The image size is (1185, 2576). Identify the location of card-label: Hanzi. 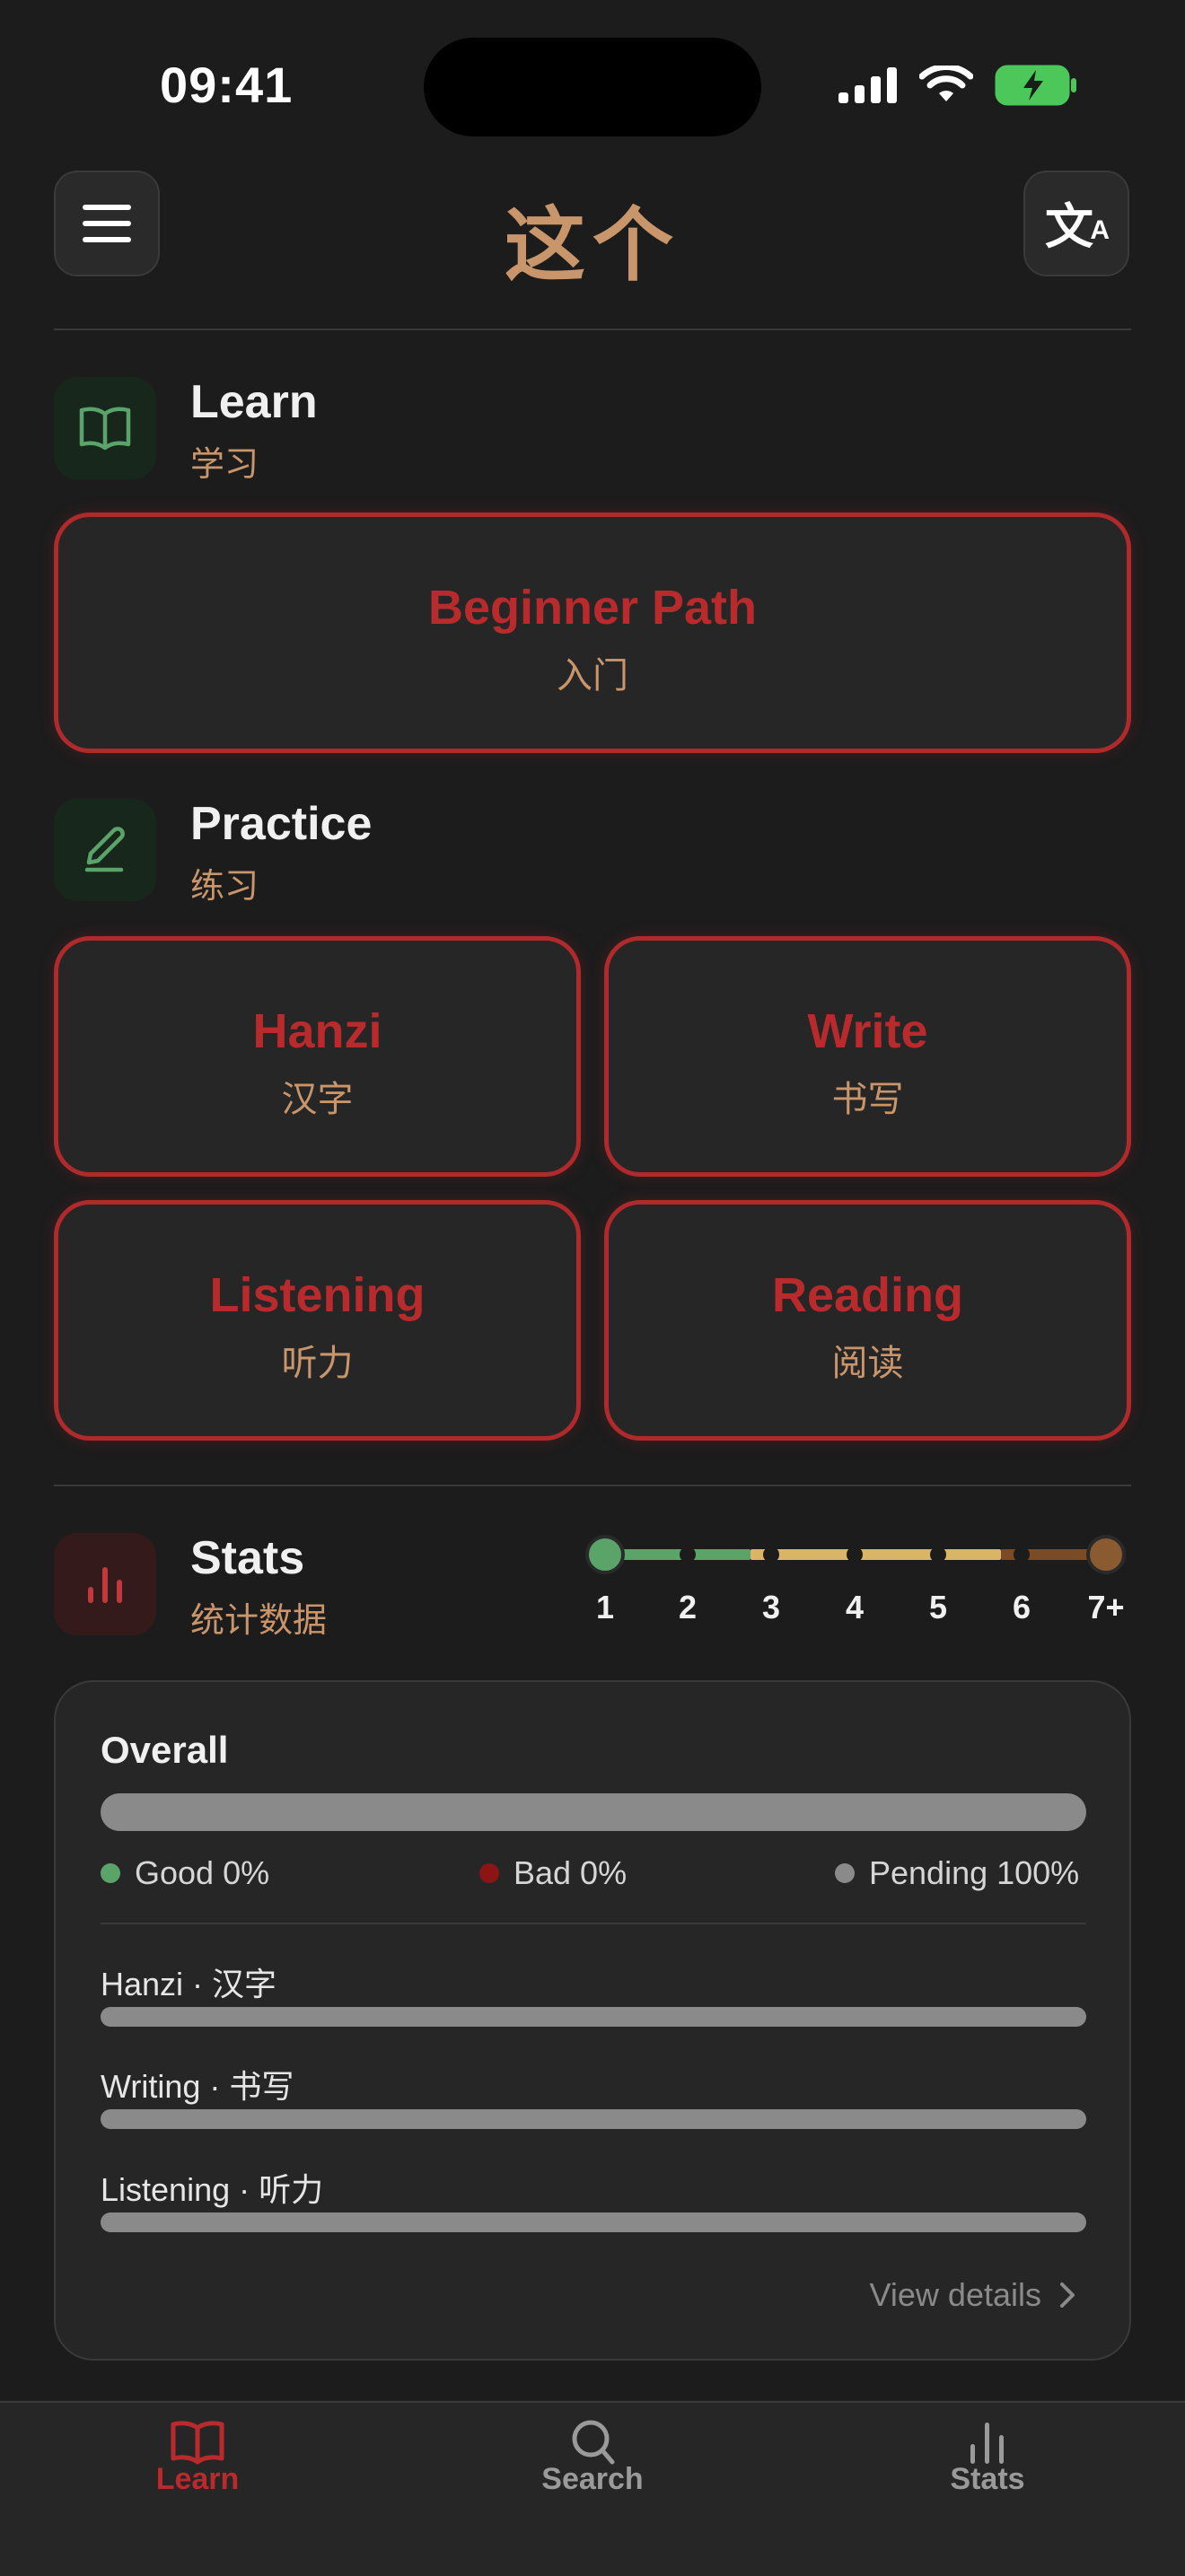
(317, 1031).